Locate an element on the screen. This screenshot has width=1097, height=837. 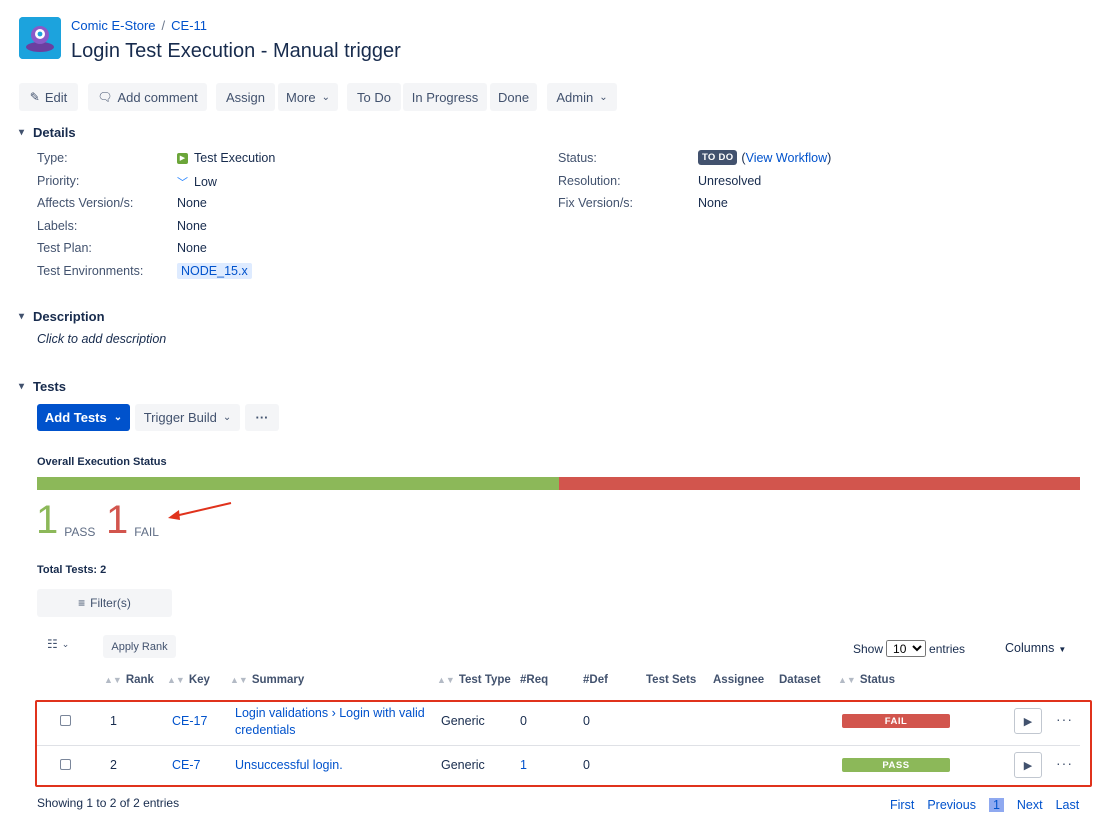
add-comment-label: Add comment is located at coordinates (157, 97).